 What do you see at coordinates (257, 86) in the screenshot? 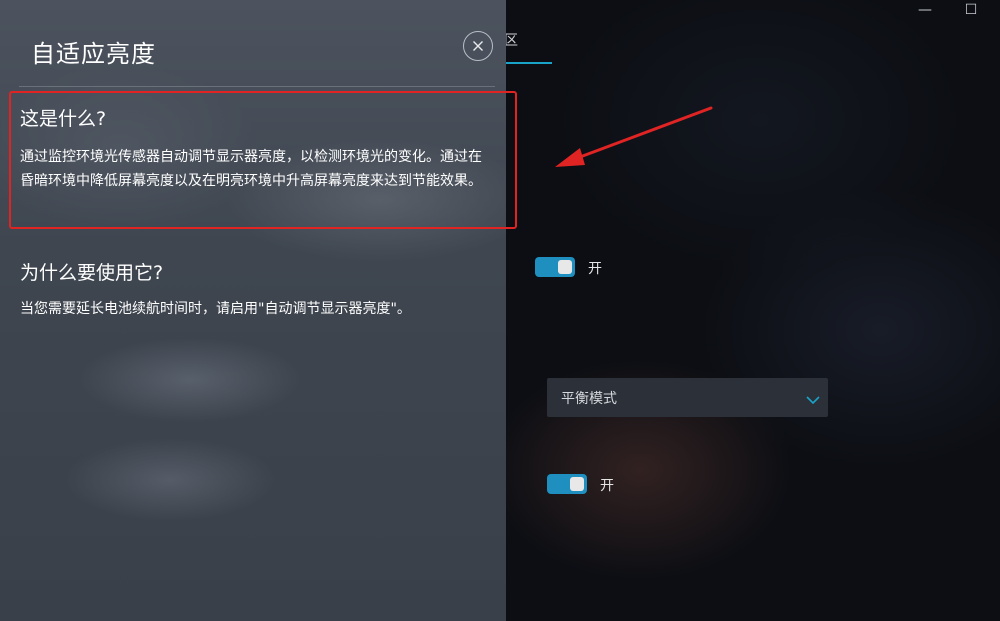
I see `title-divider` at bounding box center [257, 86].